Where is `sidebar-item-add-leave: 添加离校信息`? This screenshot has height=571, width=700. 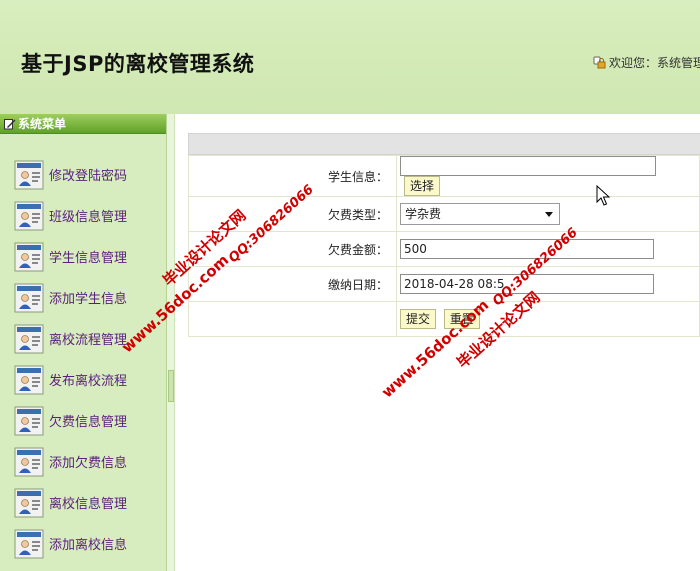
sidebar-item-add-leave: 添加离校信息 is located at coordinates (83, 543).